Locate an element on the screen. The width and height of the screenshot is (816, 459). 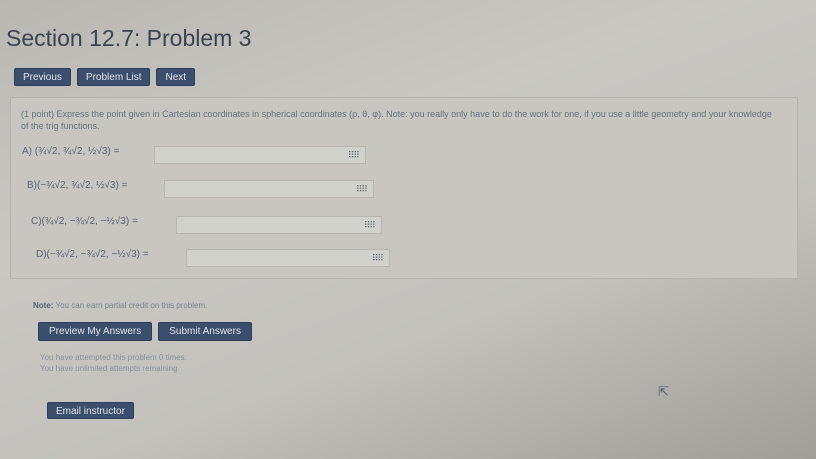
email-instructor-button: Email instructor is located at coordinates (90, 410).